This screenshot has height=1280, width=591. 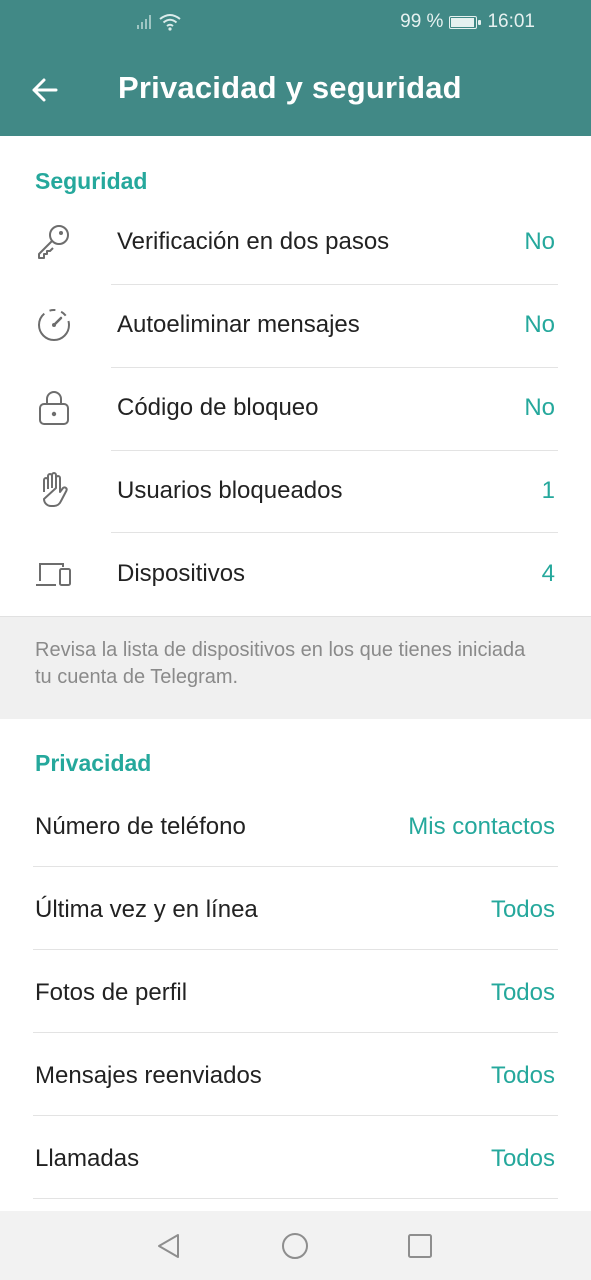 I want to click on system-nav-bar, so click(x=295, y=1245).